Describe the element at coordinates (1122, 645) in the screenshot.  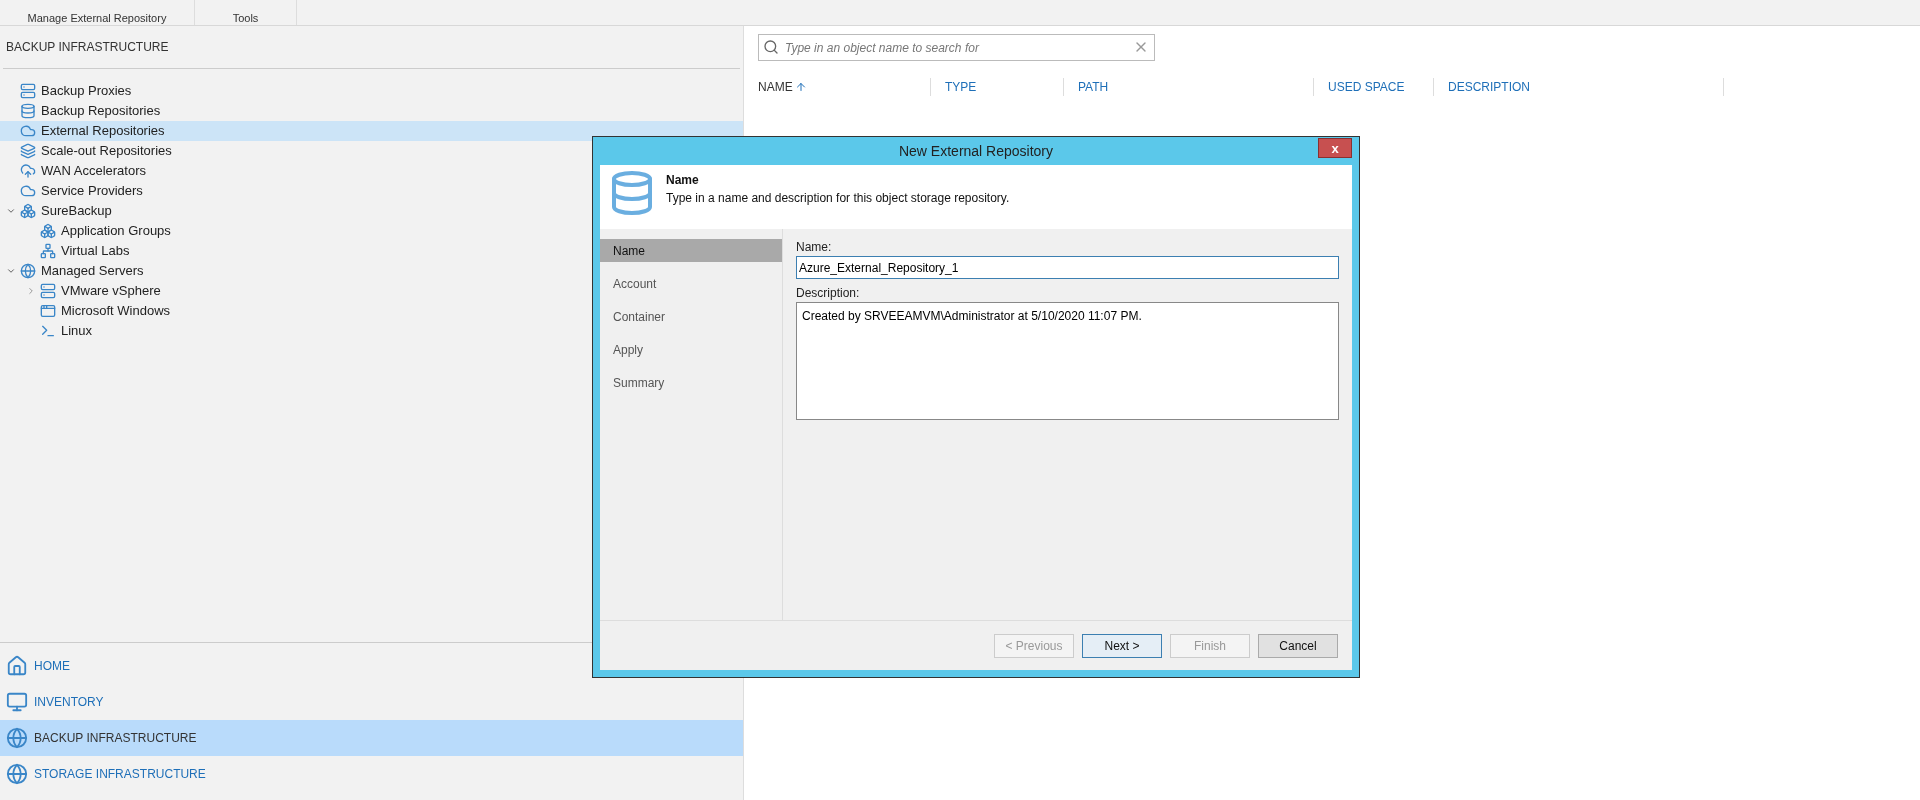
I see `dialog-button: Next >` at that location.